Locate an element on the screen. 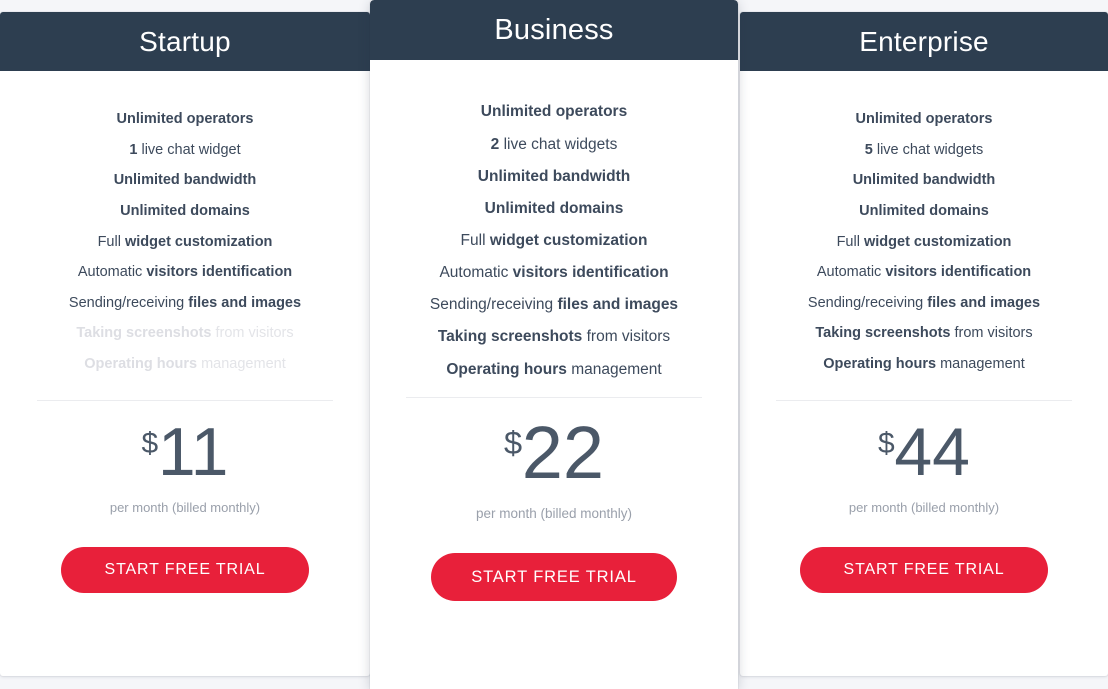 This screenshot has height=689, width=1108. price-block-enterprise: $44 per month (billed monthly) is located at coordinates (924, 458).